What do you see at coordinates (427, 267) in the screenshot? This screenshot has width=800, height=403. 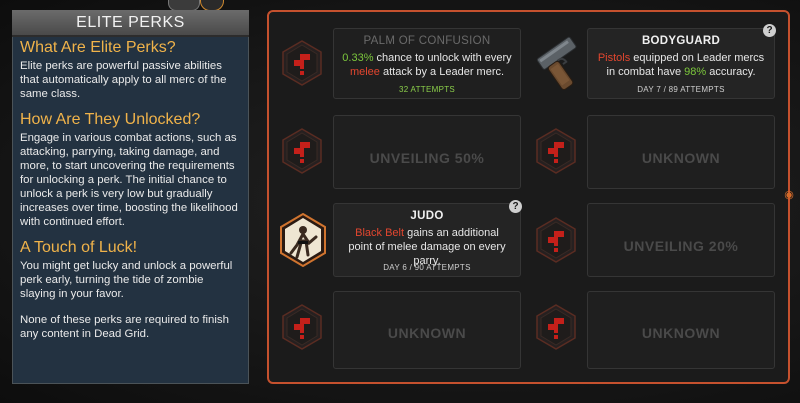 I see `perk-attempts: DAY 6 / 90 ATTEMPTS` at bounding box center [427, 267].